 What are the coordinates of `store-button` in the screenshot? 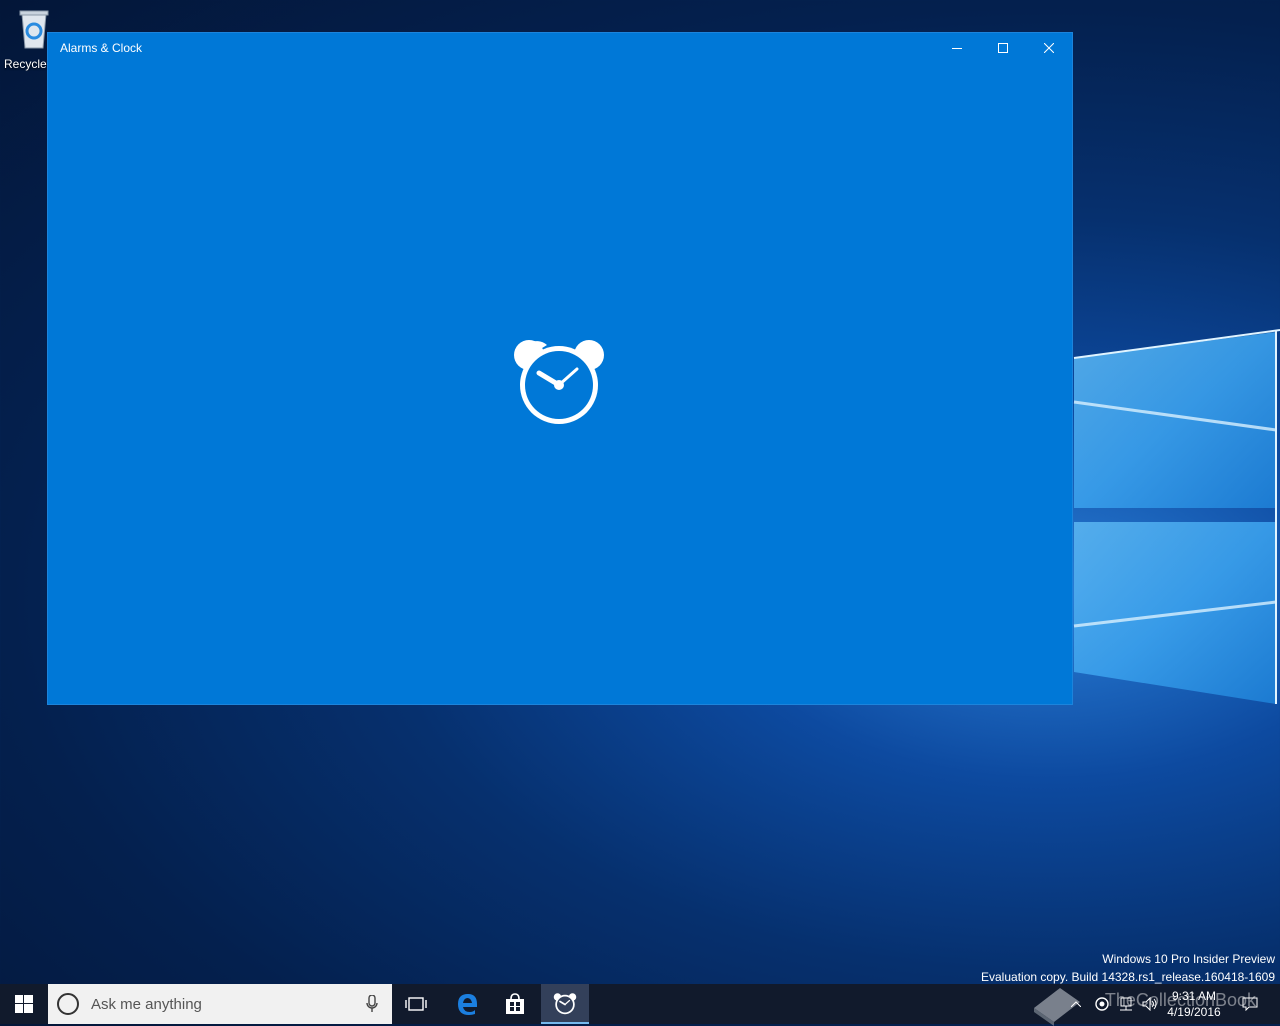 It's located at (515, 1004).